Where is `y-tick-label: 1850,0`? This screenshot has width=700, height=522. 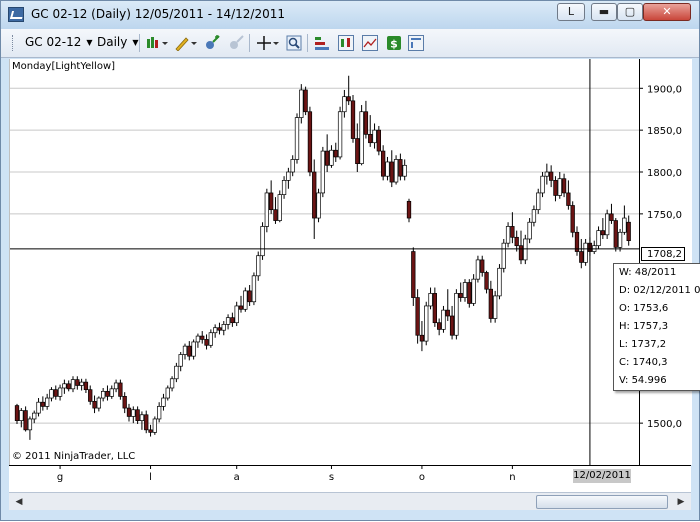
y-tick-label: 1850,0 is located at coordinates (664, 131).